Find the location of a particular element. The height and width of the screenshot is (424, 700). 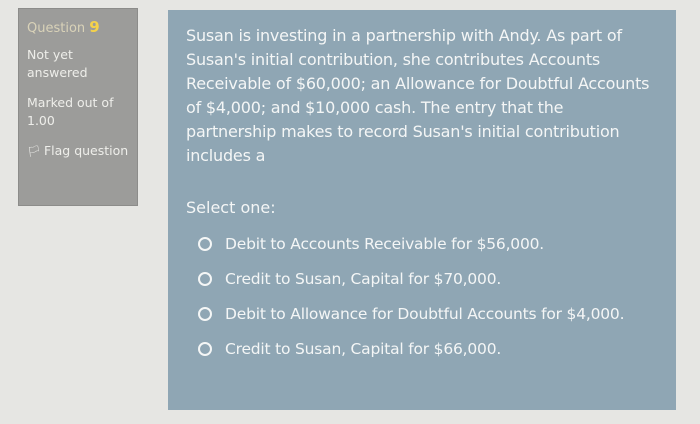

answer-option-label: Credit to Susan, Capital for $70,000. is located at coordinates (363, 278).